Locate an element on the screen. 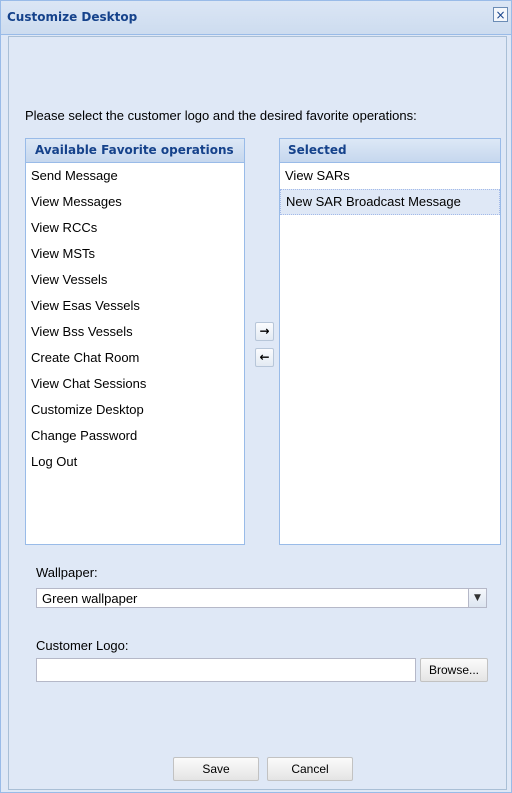 The height and width of the screenshot is (793, 512). selected-list-header: Selected is located at coordinates (390, 151).